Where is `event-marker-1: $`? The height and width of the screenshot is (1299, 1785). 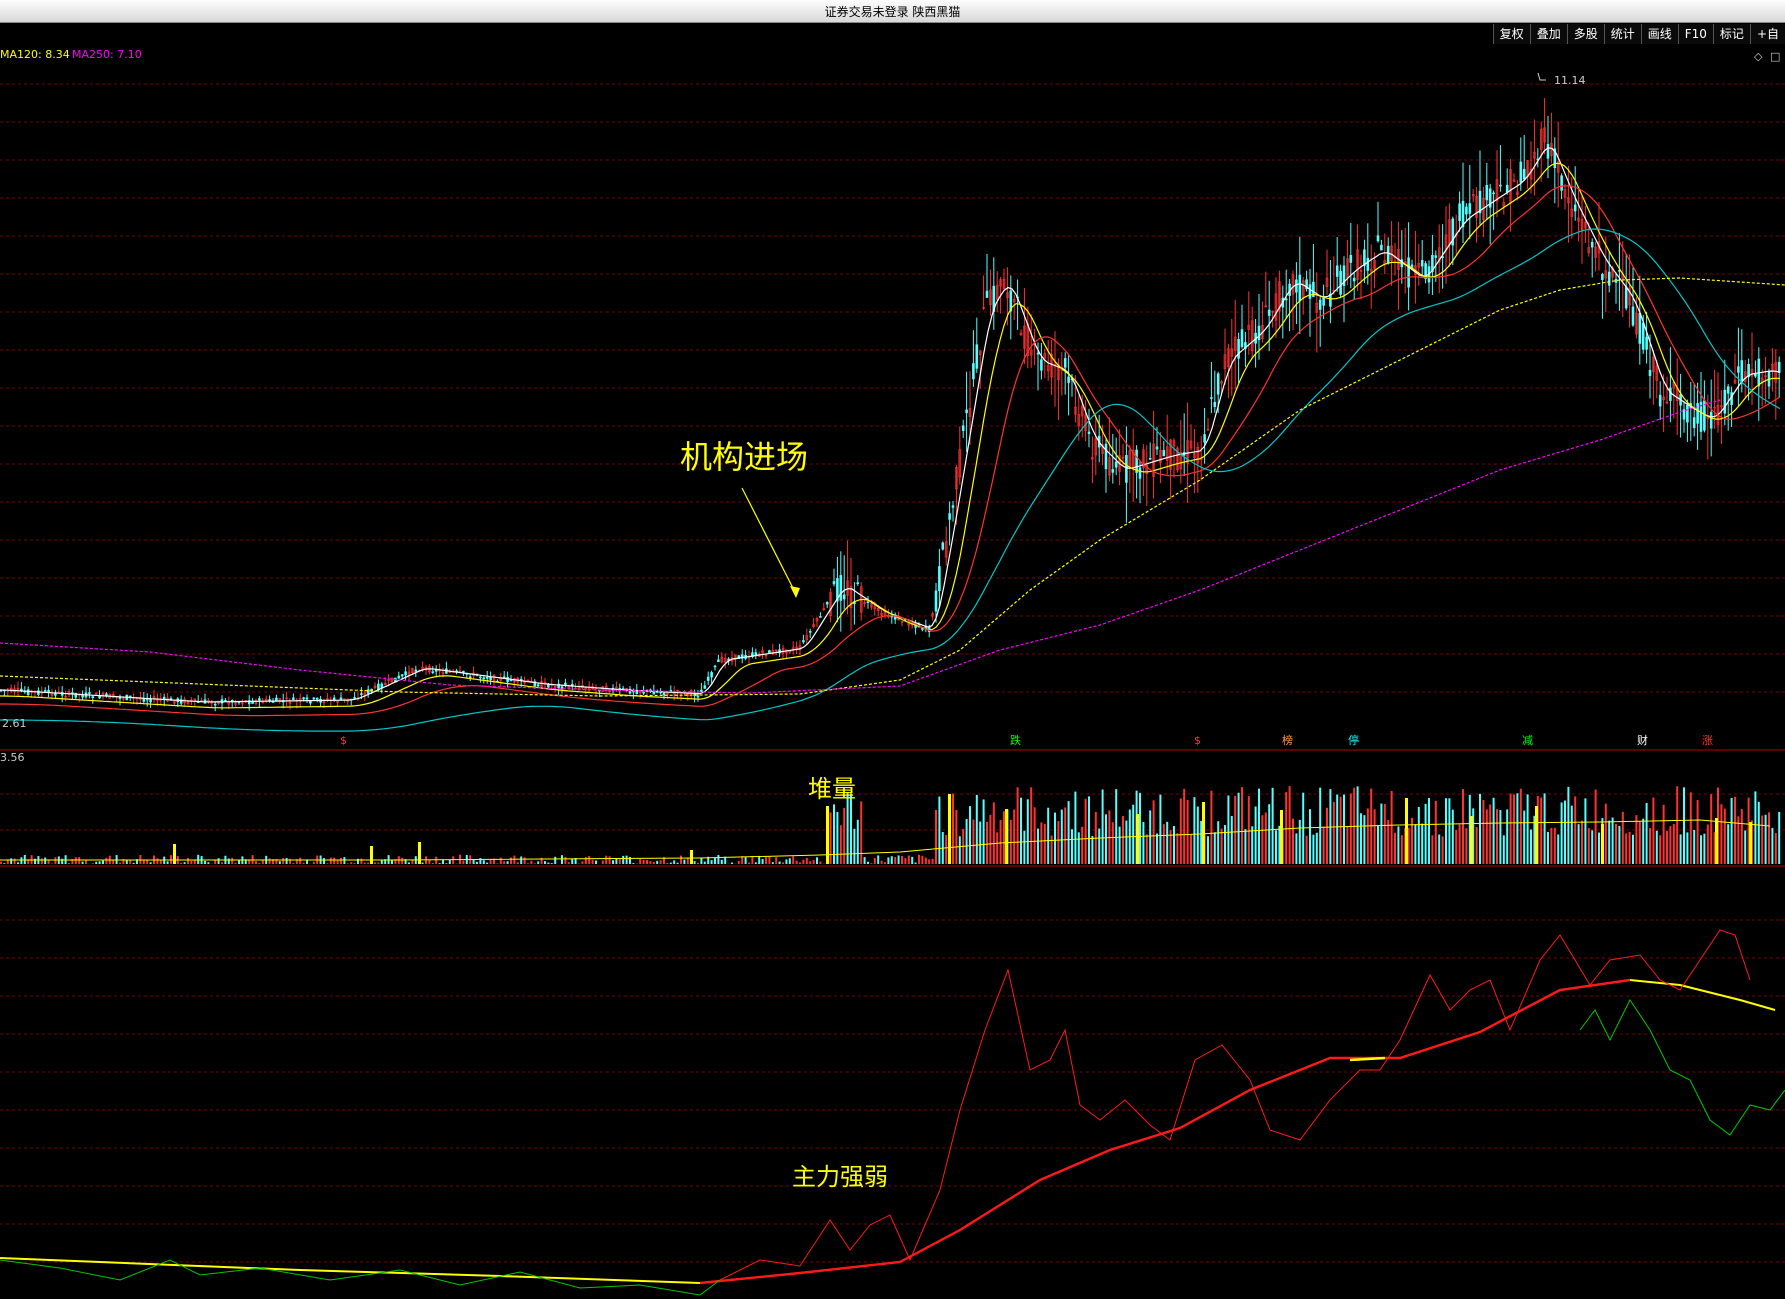
event-marker-1: $ is located at coordinates (343, 740).